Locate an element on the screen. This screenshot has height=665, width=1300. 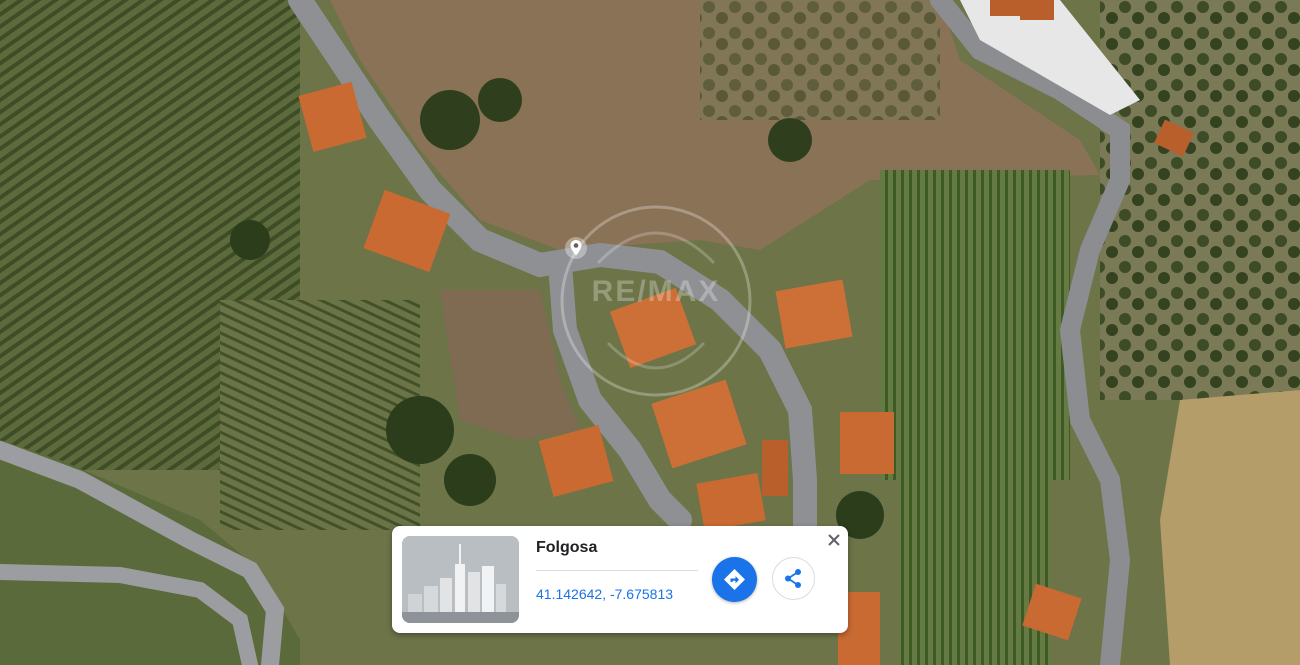
olive-grove-northeast is located at coordinates (820, 60).